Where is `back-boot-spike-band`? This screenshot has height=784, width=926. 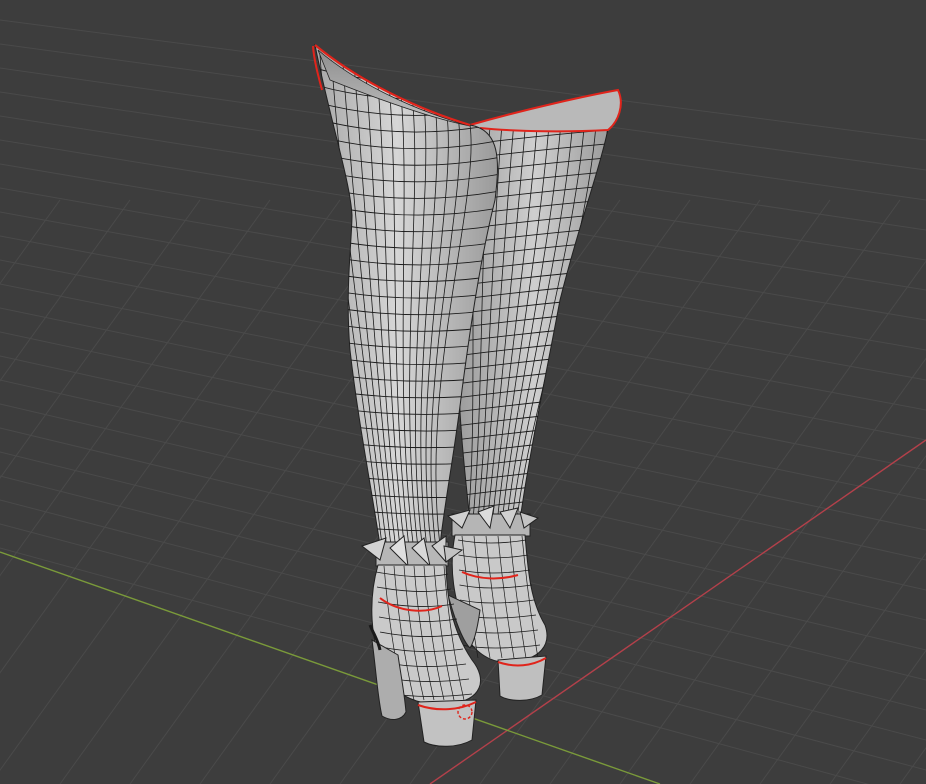 back-boot-spike-band is located at coordinates (493, 521).